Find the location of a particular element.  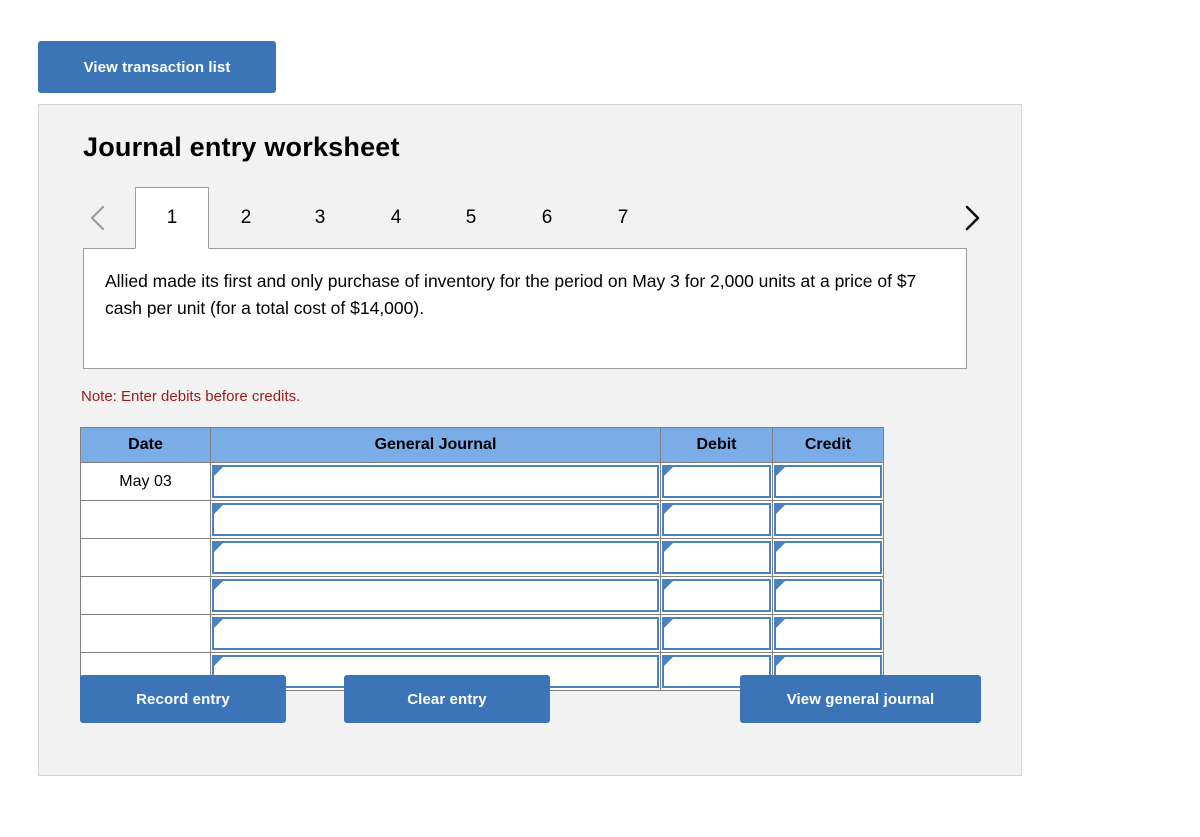

worksheet-tabs: 1234567 is located at coordinates (533, 218).